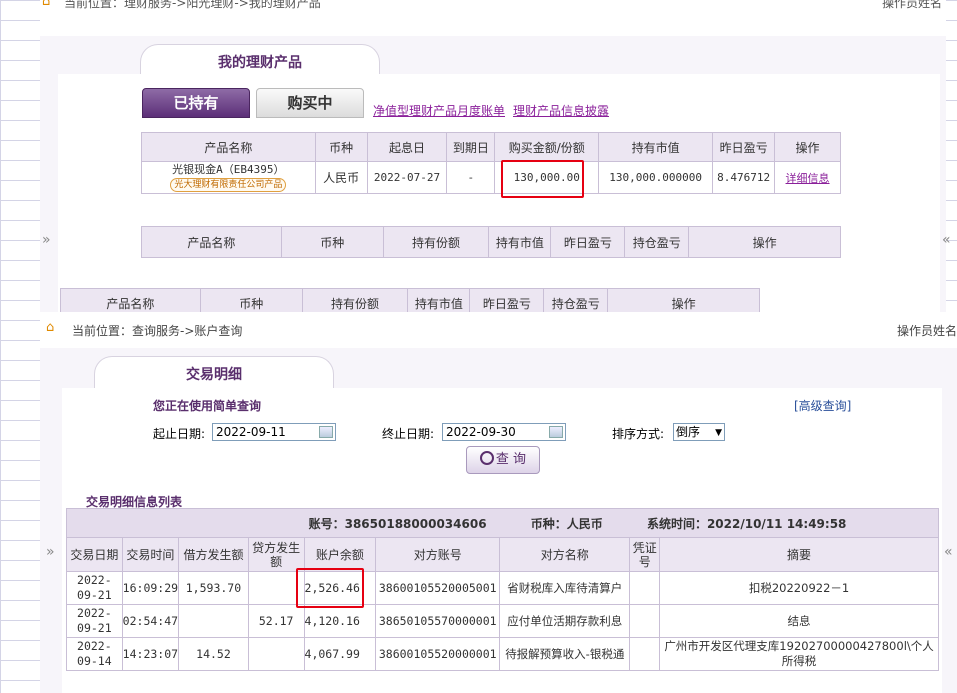  Describe the element at coordinates (213, 588) in the screenshot. I see `debit-cell: 1,593.70` at that location.